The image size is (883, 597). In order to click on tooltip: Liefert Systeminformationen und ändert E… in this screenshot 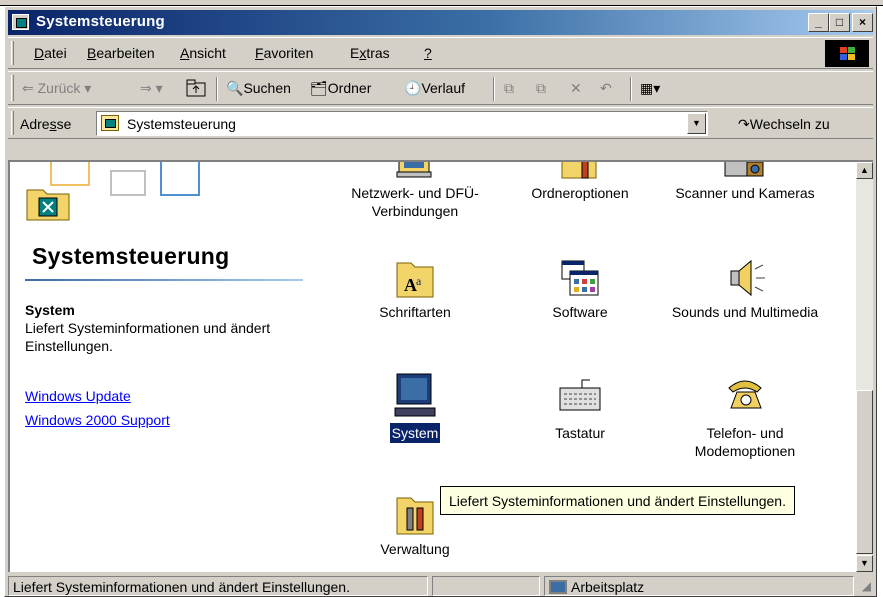, I will do `click(617, 500)`.